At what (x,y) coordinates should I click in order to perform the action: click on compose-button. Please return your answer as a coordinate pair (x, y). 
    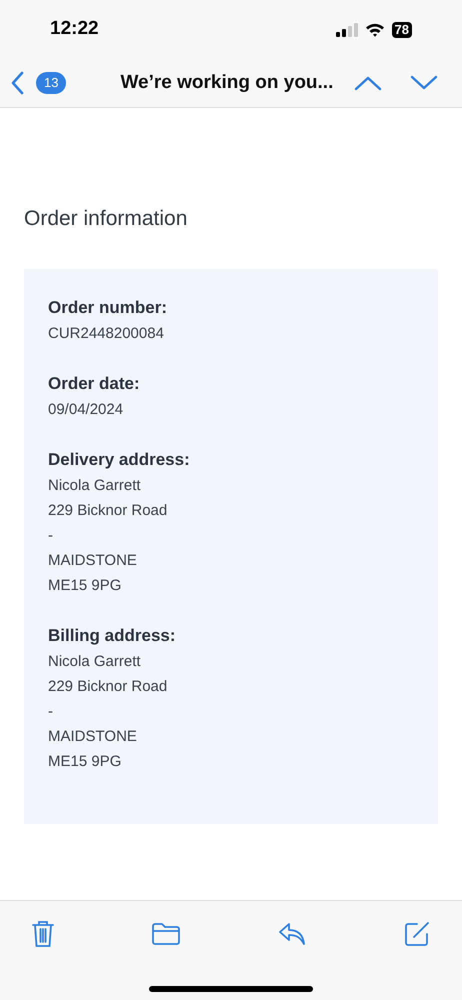
    Looking at the image, I should click on (417, 934).